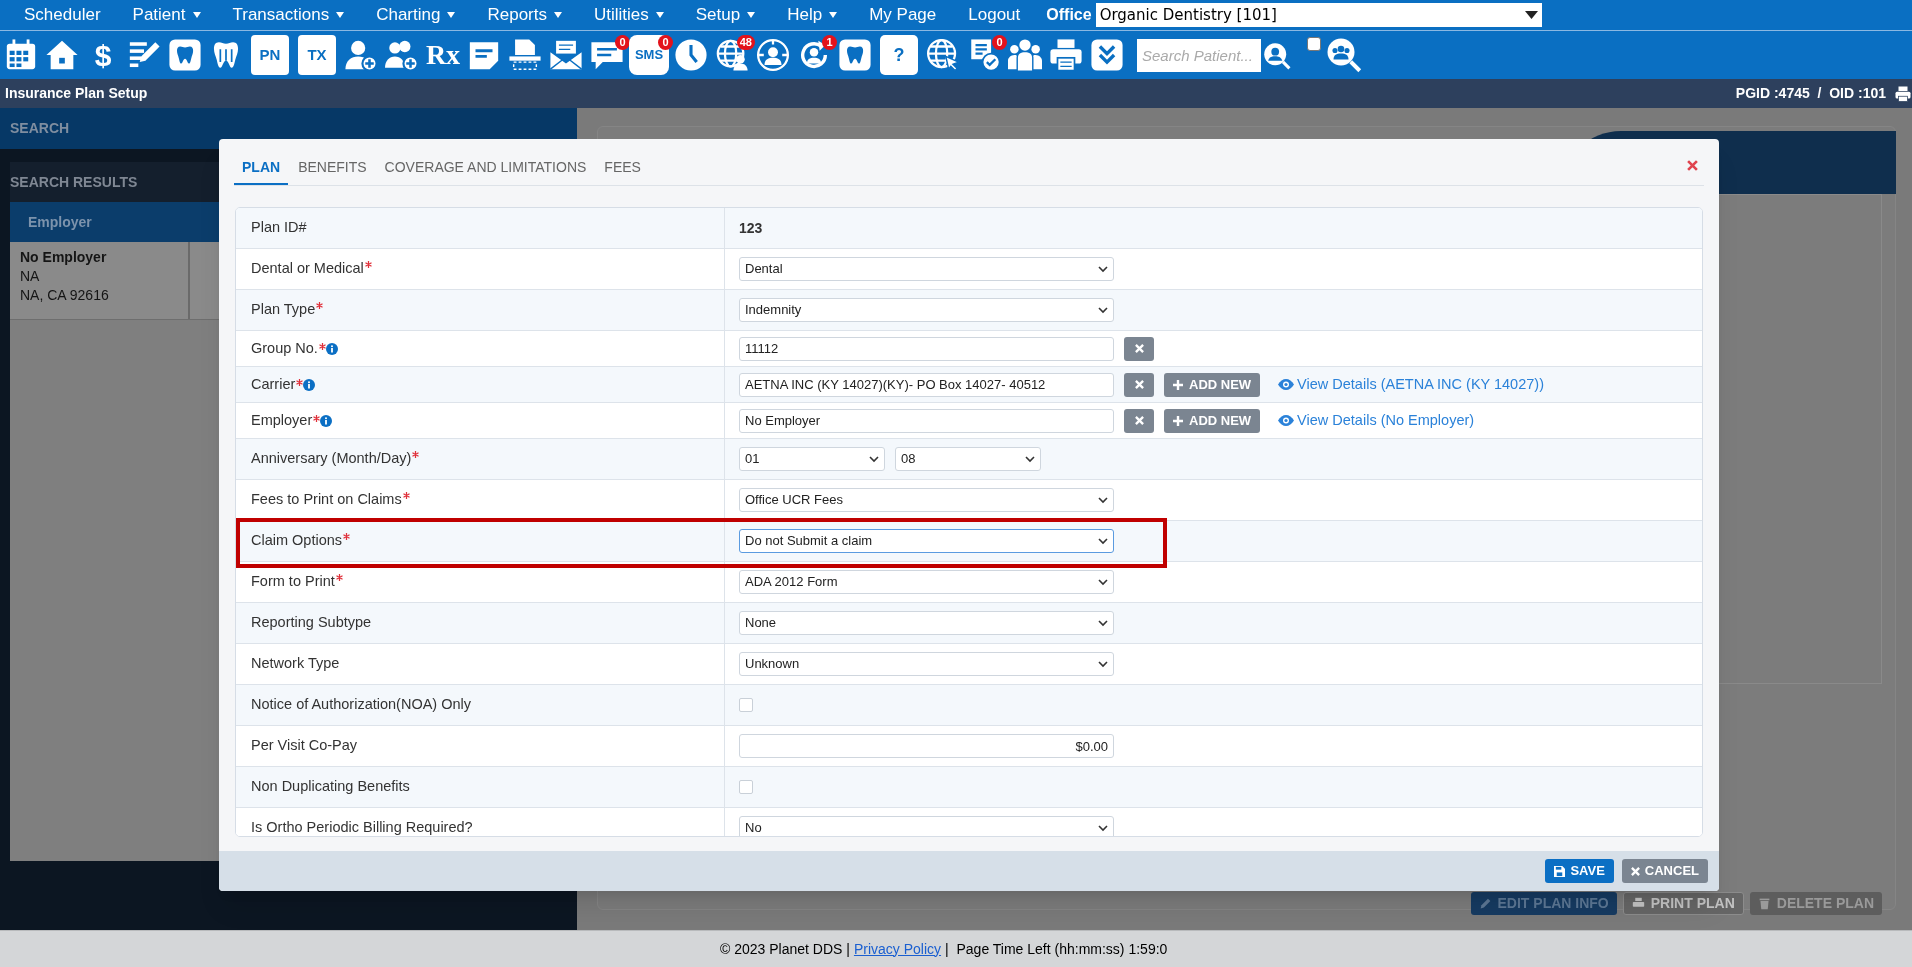  What do you see at coordinates (566, 55) in the screenshot?
I see `envelope-icon` at bounding box center [566, 55].